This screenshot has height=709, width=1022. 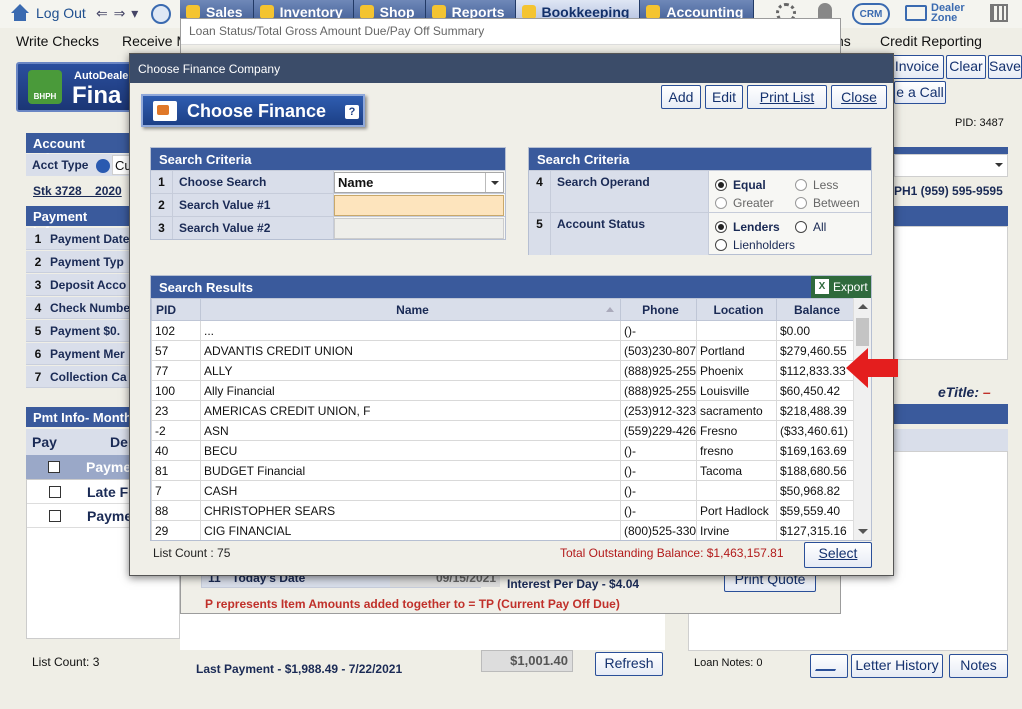 What do you see at coordinates (176, 450) in the screenshot?
I see `cell-pid: 40` at bounding box center [176, 450].